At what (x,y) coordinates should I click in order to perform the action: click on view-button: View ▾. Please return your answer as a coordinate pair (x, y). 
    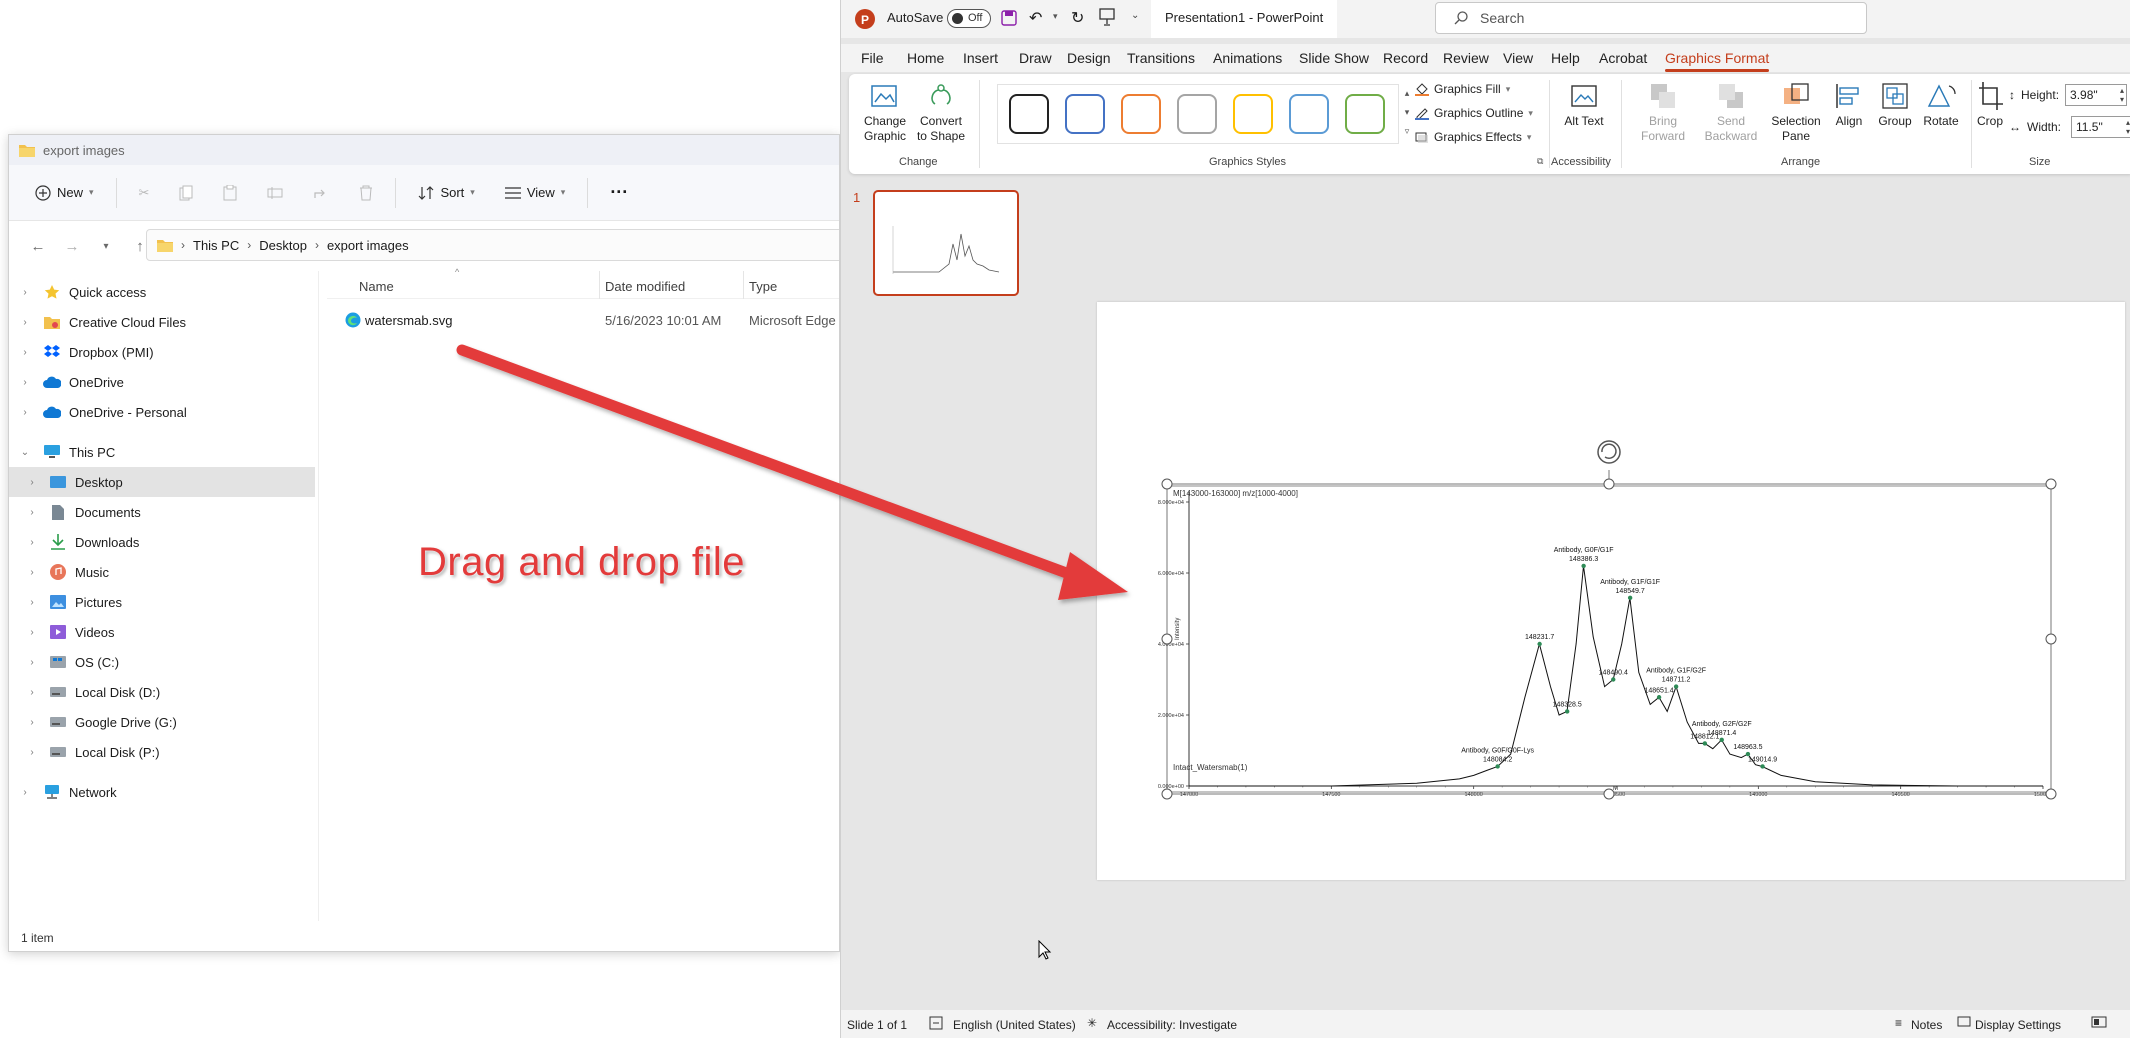
    Looking at the image, I should click on (535, 193).